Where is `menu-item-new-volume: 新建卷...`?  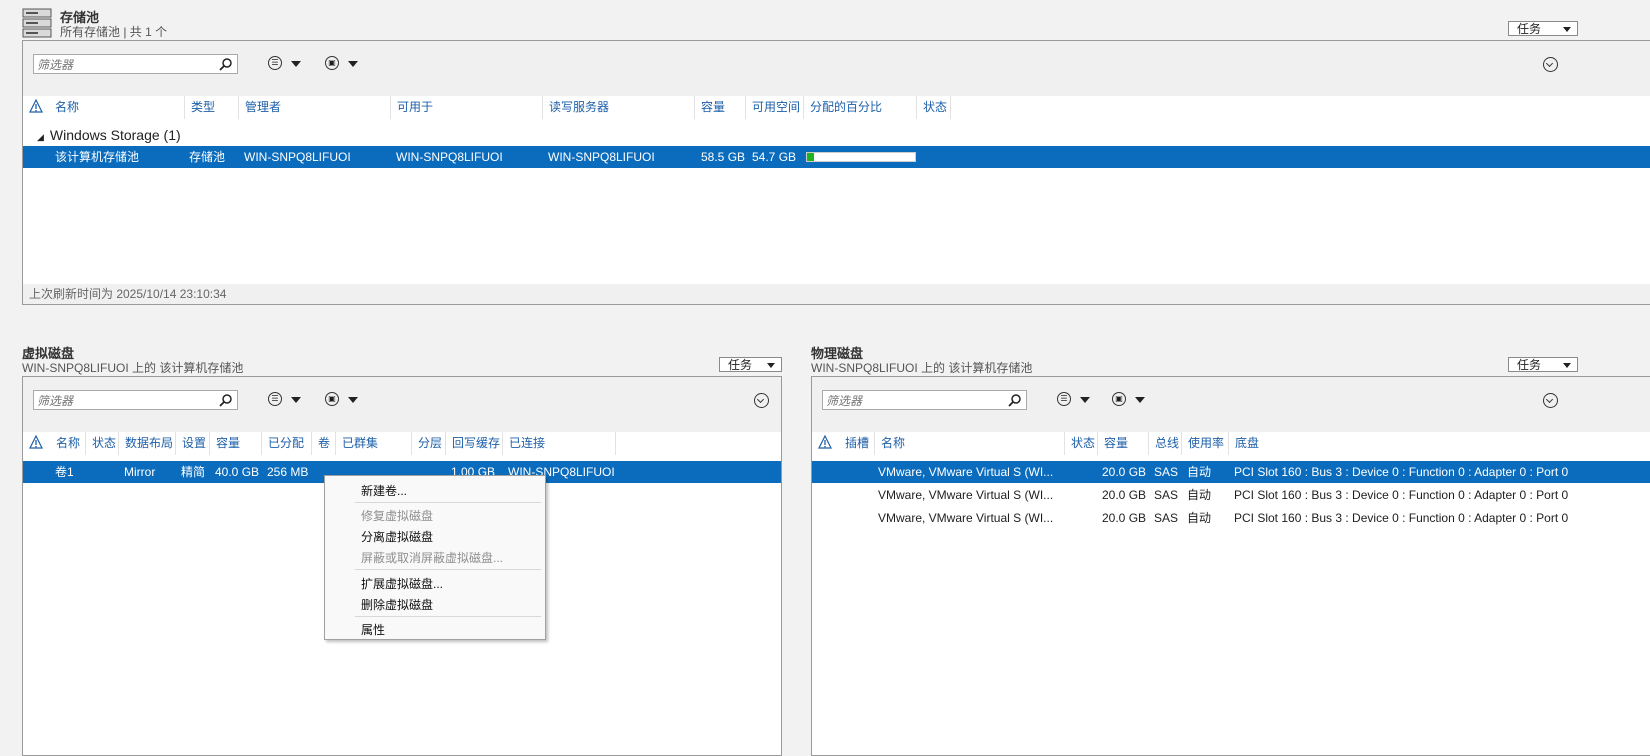 menu-item-new-volume: 新建卷... is located at coordinates (384, 490).